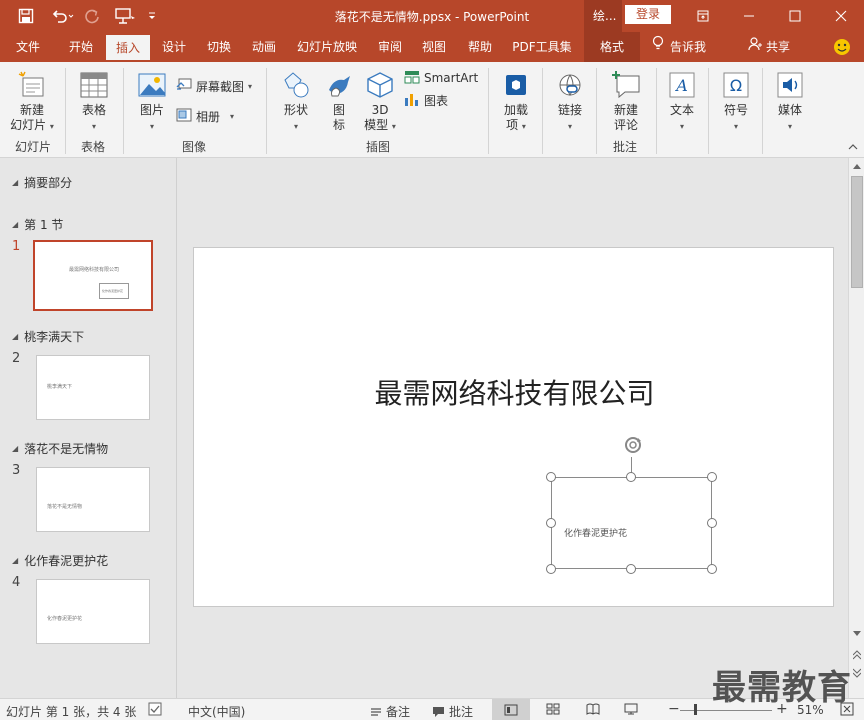 This screenshot has height=720, width=864. What do you see at coordinates (174, 47) in the screenshot?
I see `tab-design: 设计` at bounding box center [174, 47].